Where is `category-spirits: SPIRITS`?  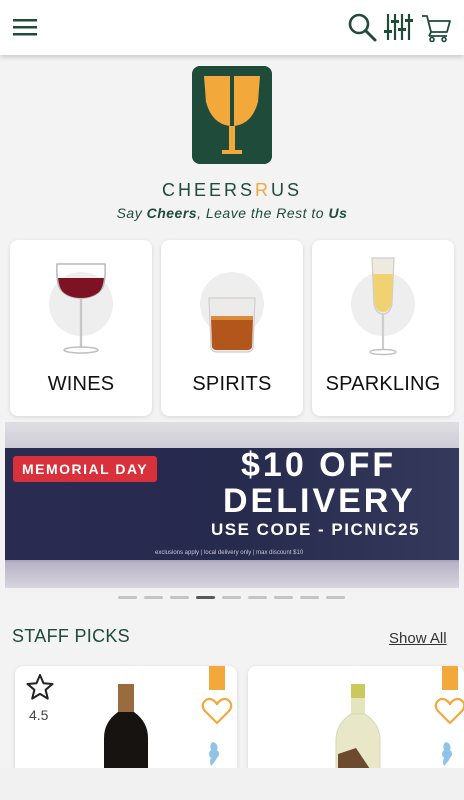 category-spirits: SPIRITS is located at coordinates (232, 328).